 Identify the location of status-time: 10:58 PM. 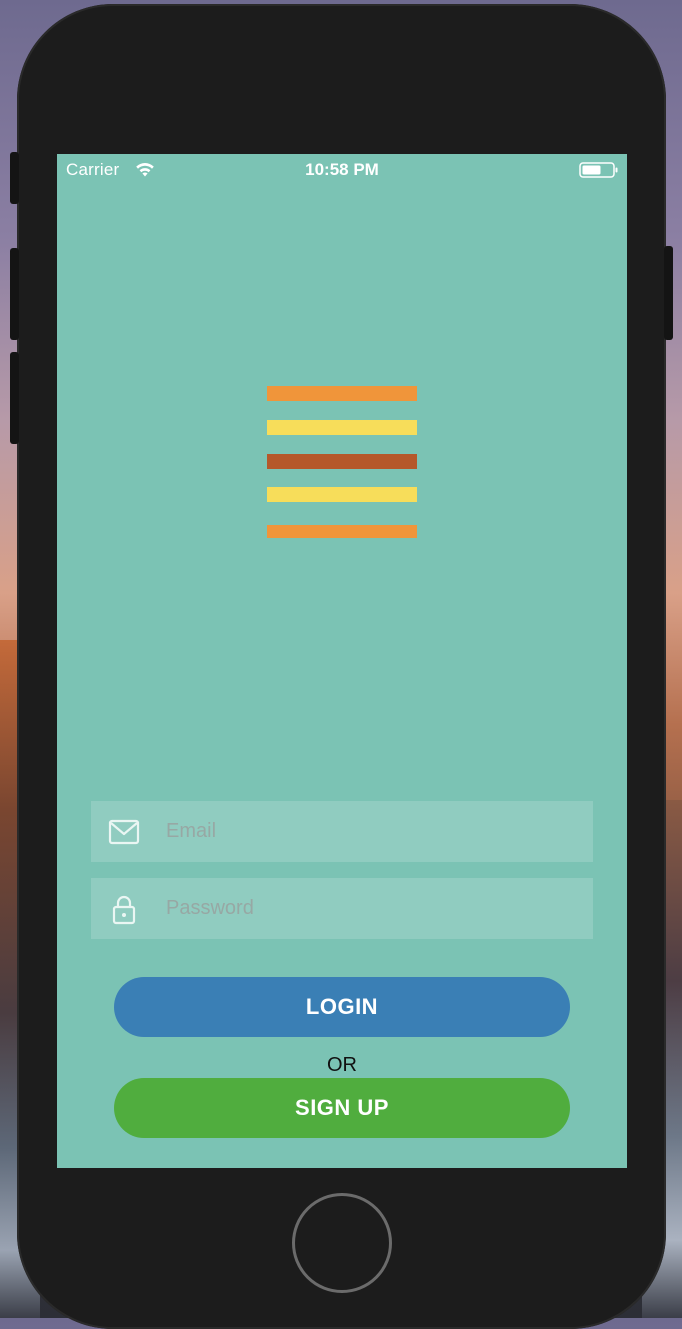
(342, 169).